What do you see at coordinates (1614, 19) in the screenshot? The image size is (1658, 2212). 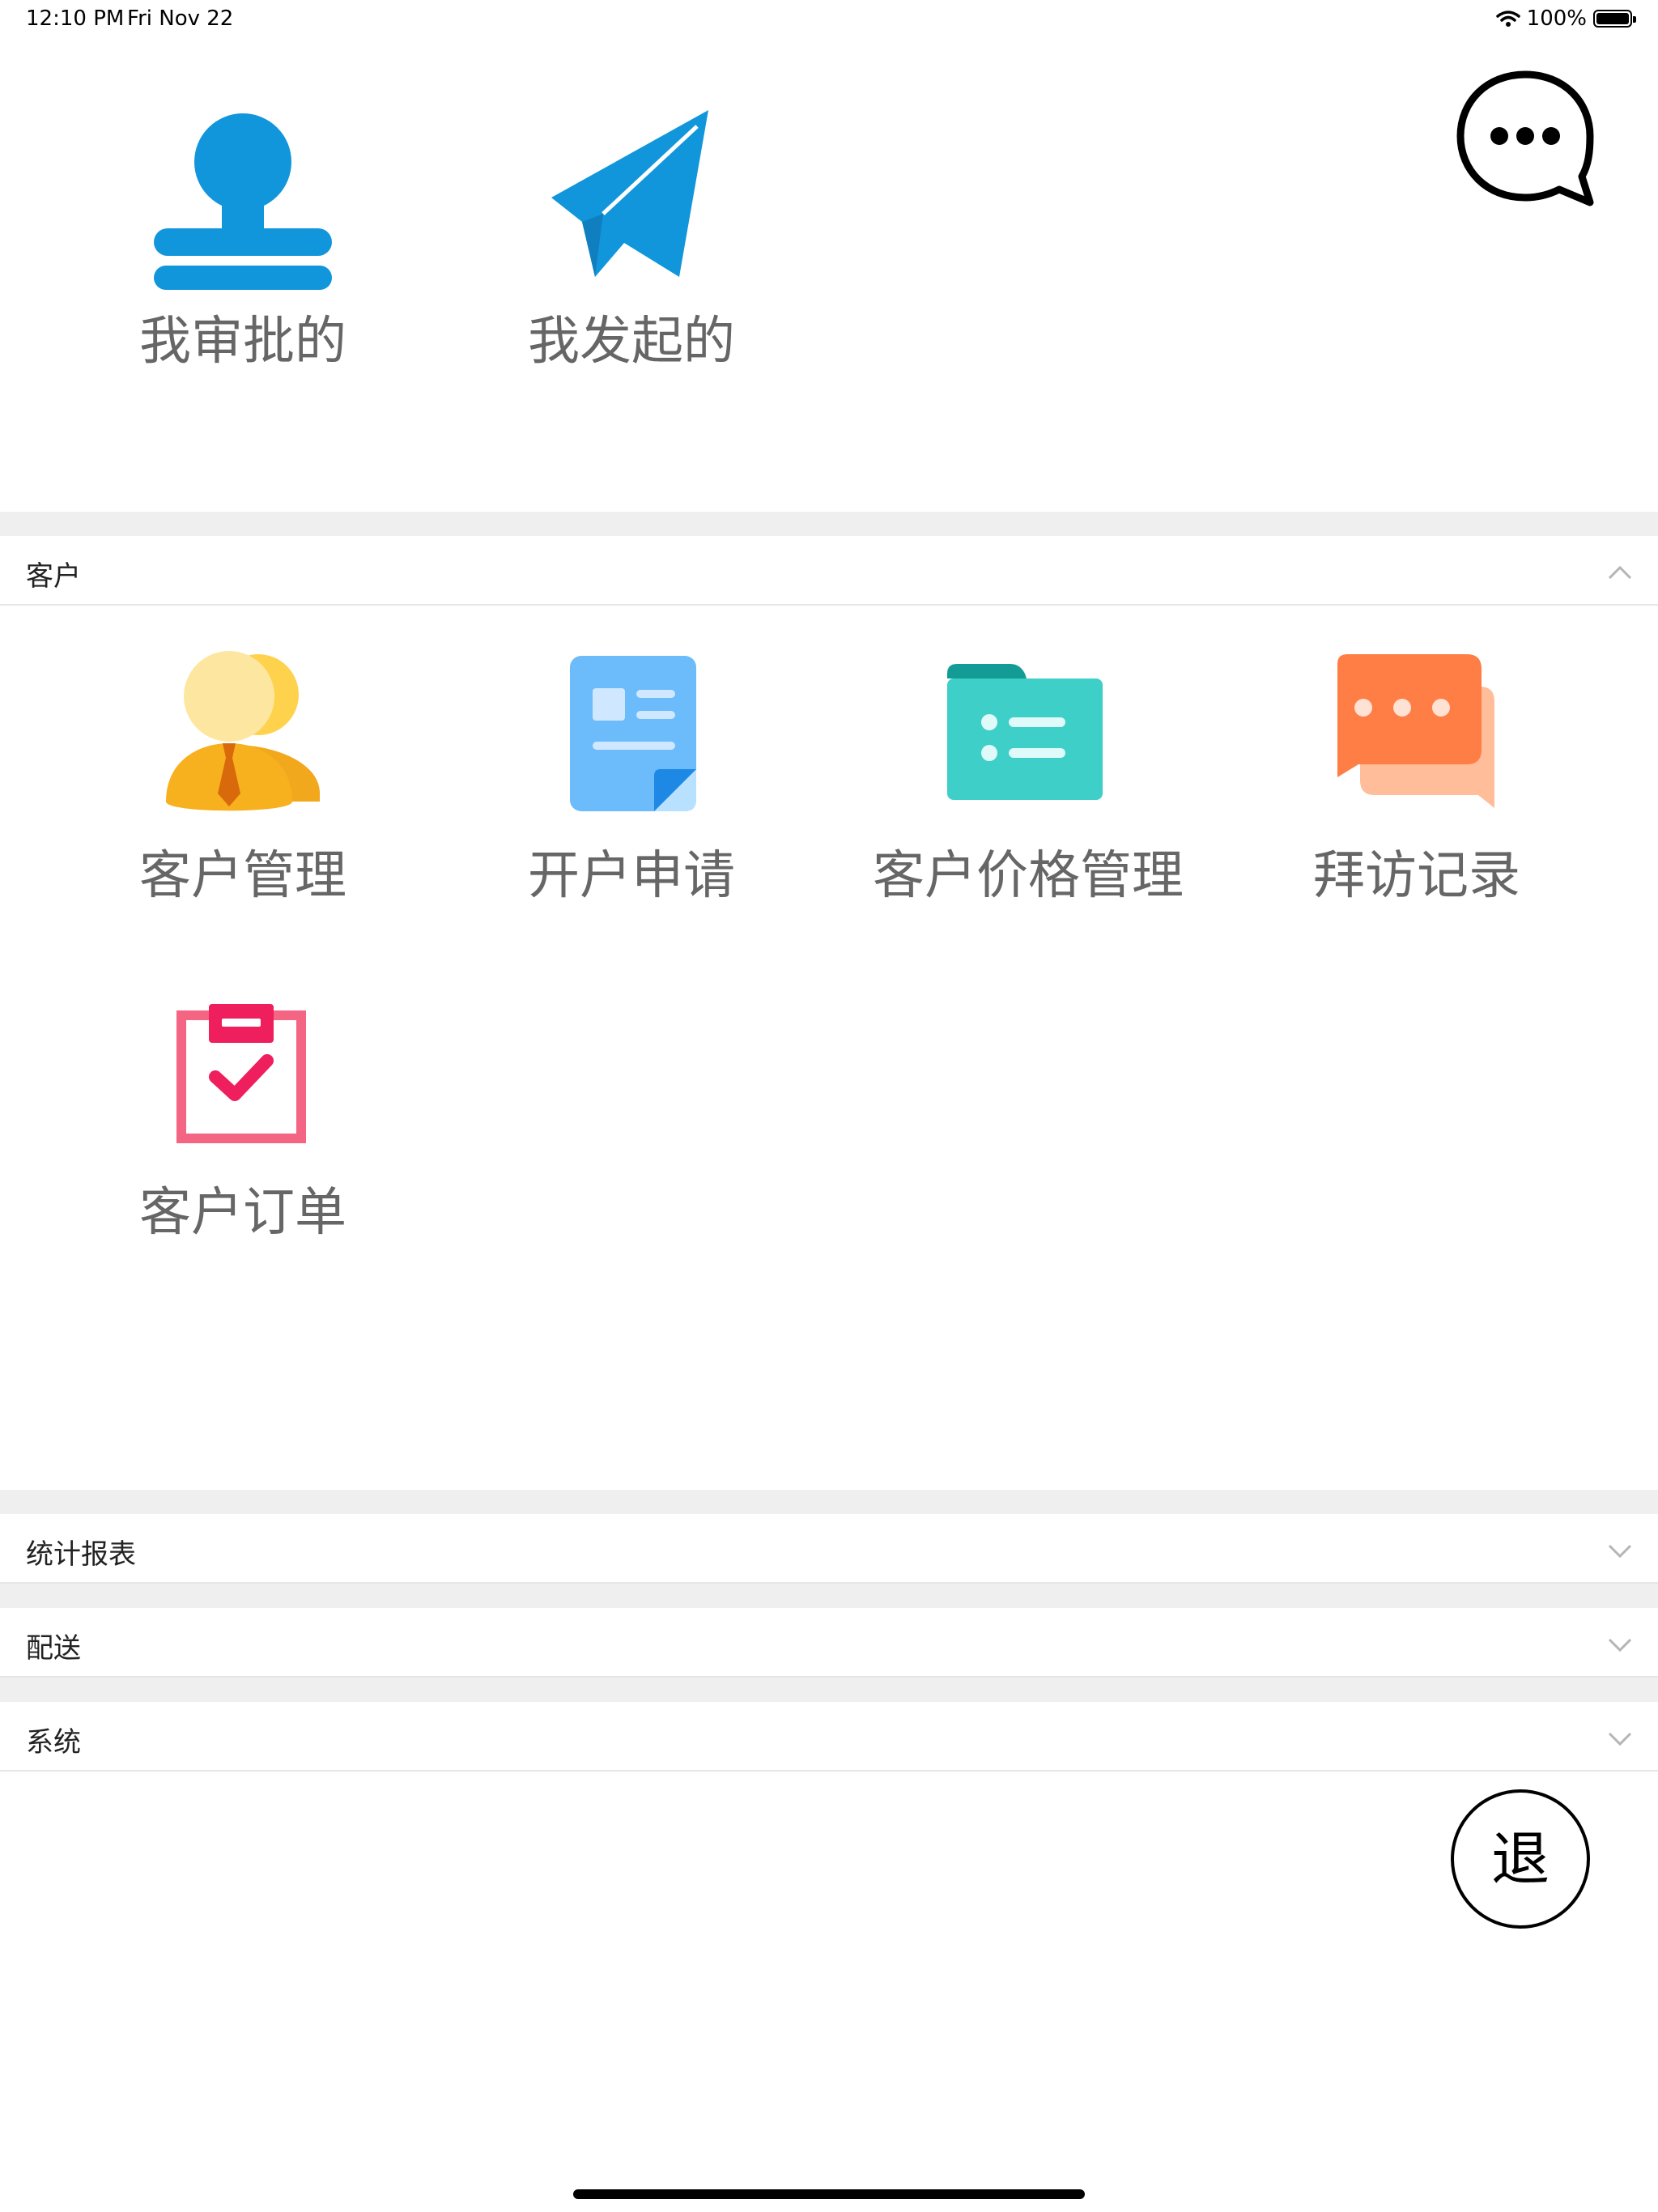 I see `battery-icon` at bounding box center [1614, 19].